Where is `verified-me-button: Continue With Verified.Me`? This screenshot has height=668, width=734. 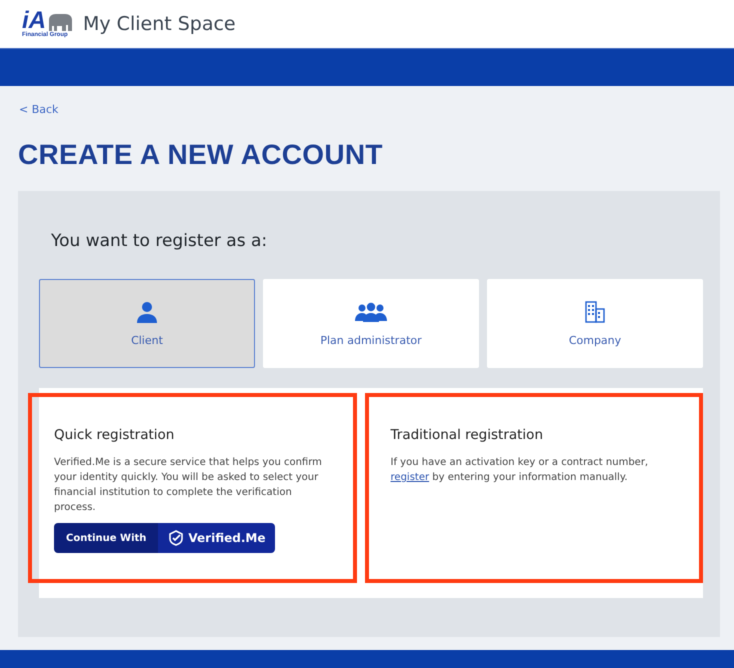
verified-me-button: Continue With Verified.Me is located at coordinates (165, 538).